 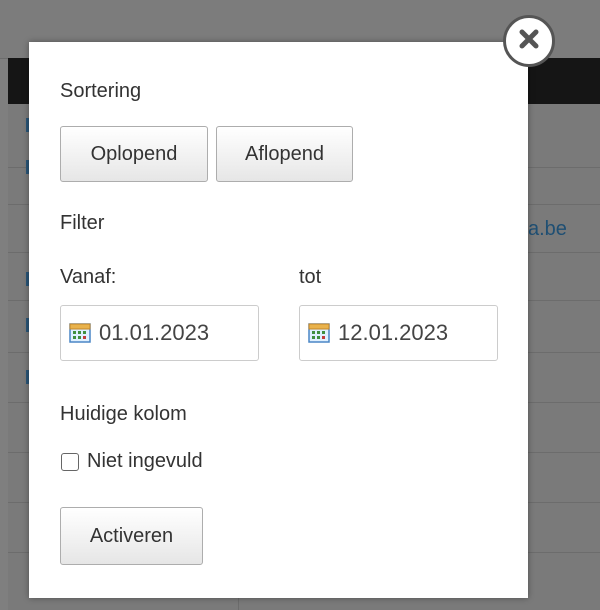 What do you see at coordinates (82, 223) in the screenshot?
I see `filter-heading: Filter` at bounding box center [82, 223].